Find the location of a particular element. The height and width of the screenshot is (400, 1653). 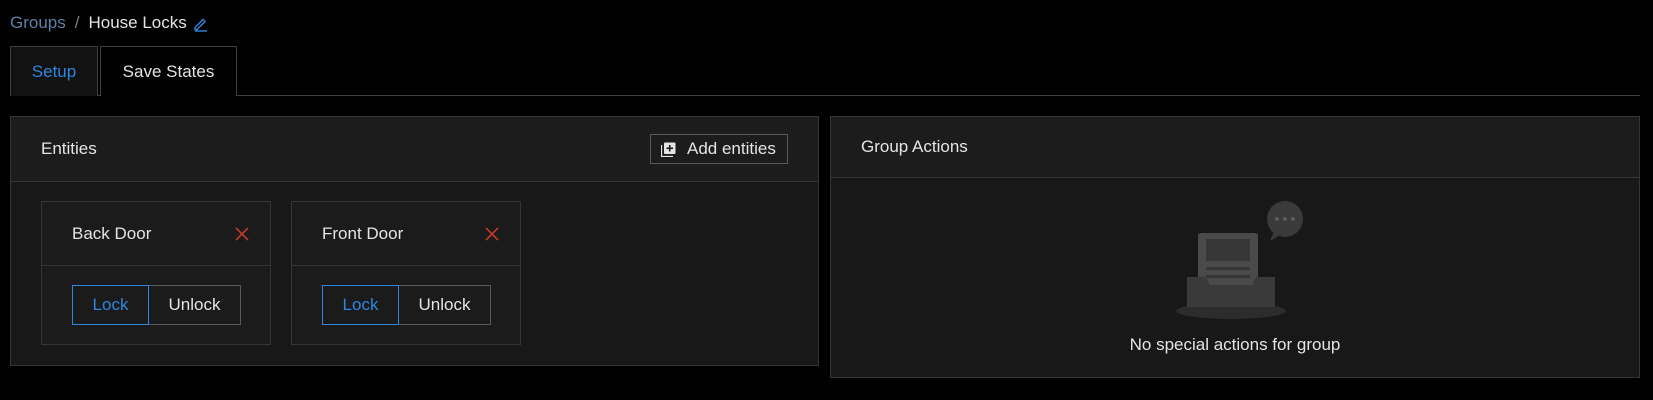

tab-setup: Setup is located at coordinates (54, 71).